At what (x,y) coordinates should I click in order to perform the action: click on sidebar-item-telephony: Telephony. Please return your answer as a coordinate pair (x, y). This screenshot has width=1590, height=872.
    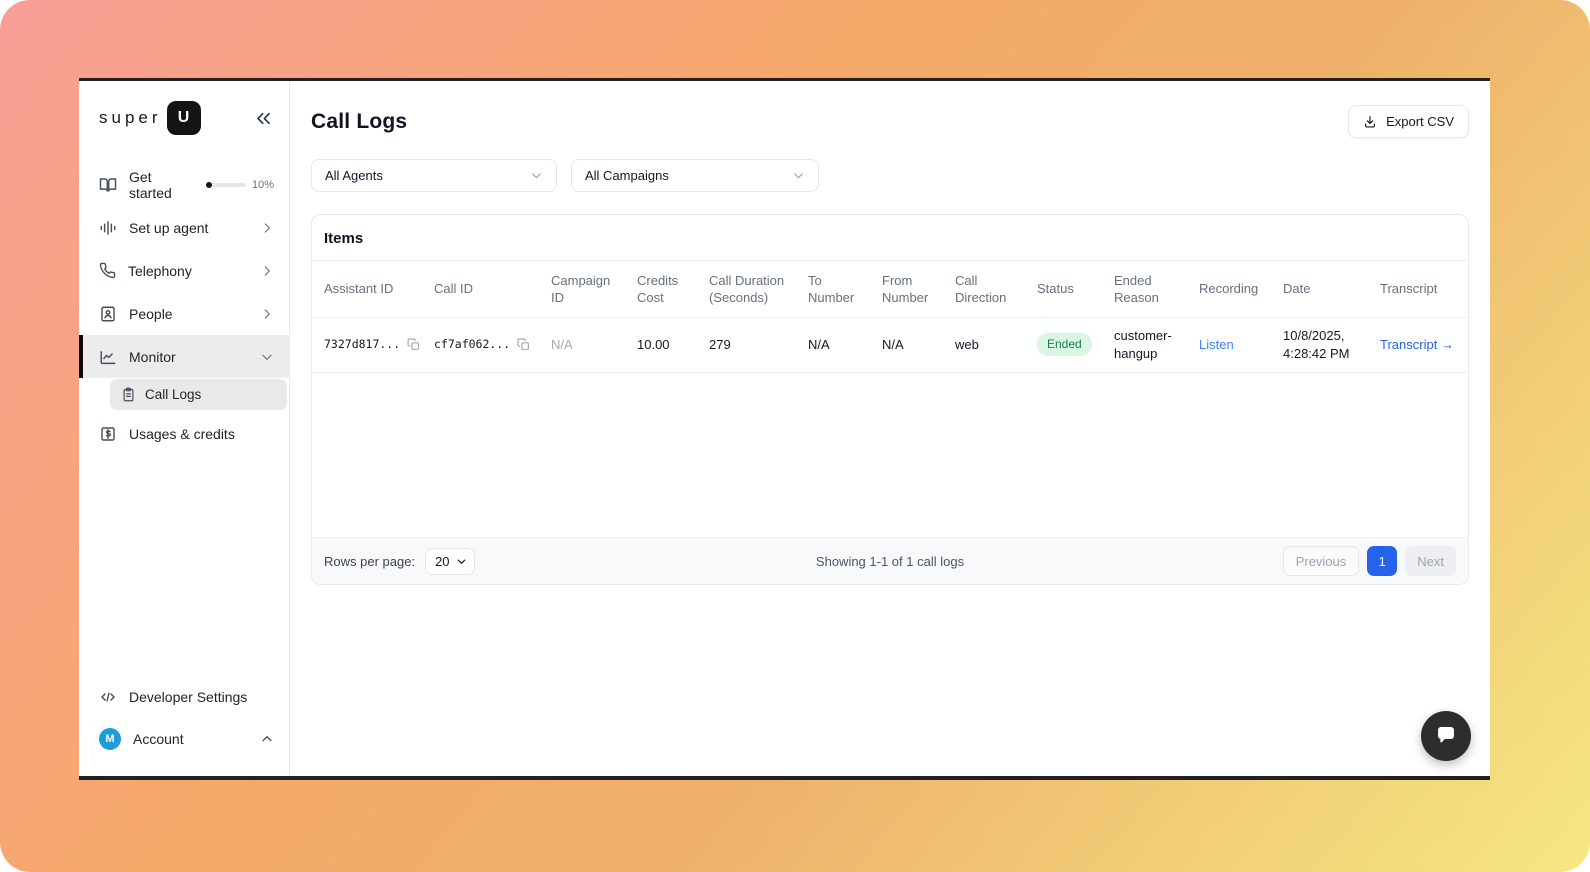
    Looking at the image, I should click on (184, 270).